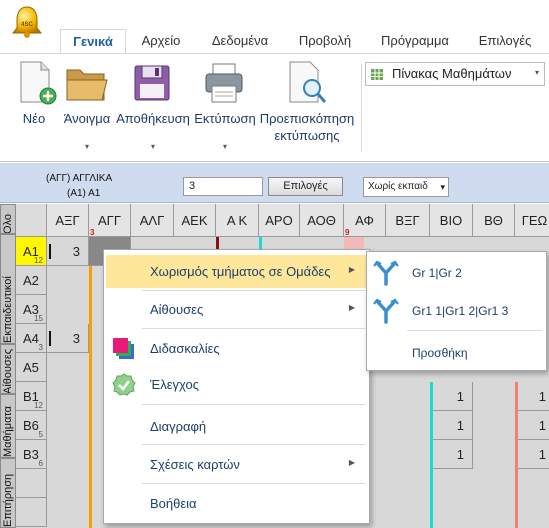 The image size is (549, 528). What do you see at coordinates (415, 41) in the screenshot?
I see `tab-schedule: Πρόγραμμα` at bounding box center [415, 41].